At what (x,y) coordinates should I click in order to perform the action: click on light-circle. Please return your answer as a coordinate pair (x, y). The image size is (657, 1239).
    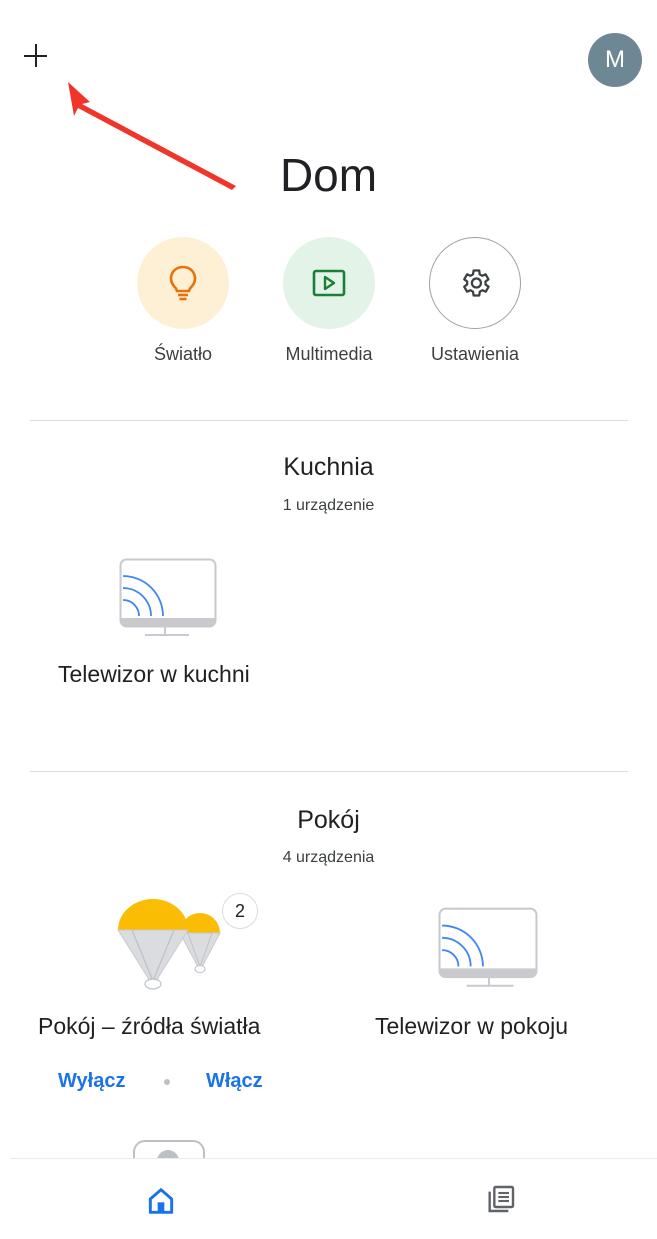
    Looking at the image, I should click on (183, 283).